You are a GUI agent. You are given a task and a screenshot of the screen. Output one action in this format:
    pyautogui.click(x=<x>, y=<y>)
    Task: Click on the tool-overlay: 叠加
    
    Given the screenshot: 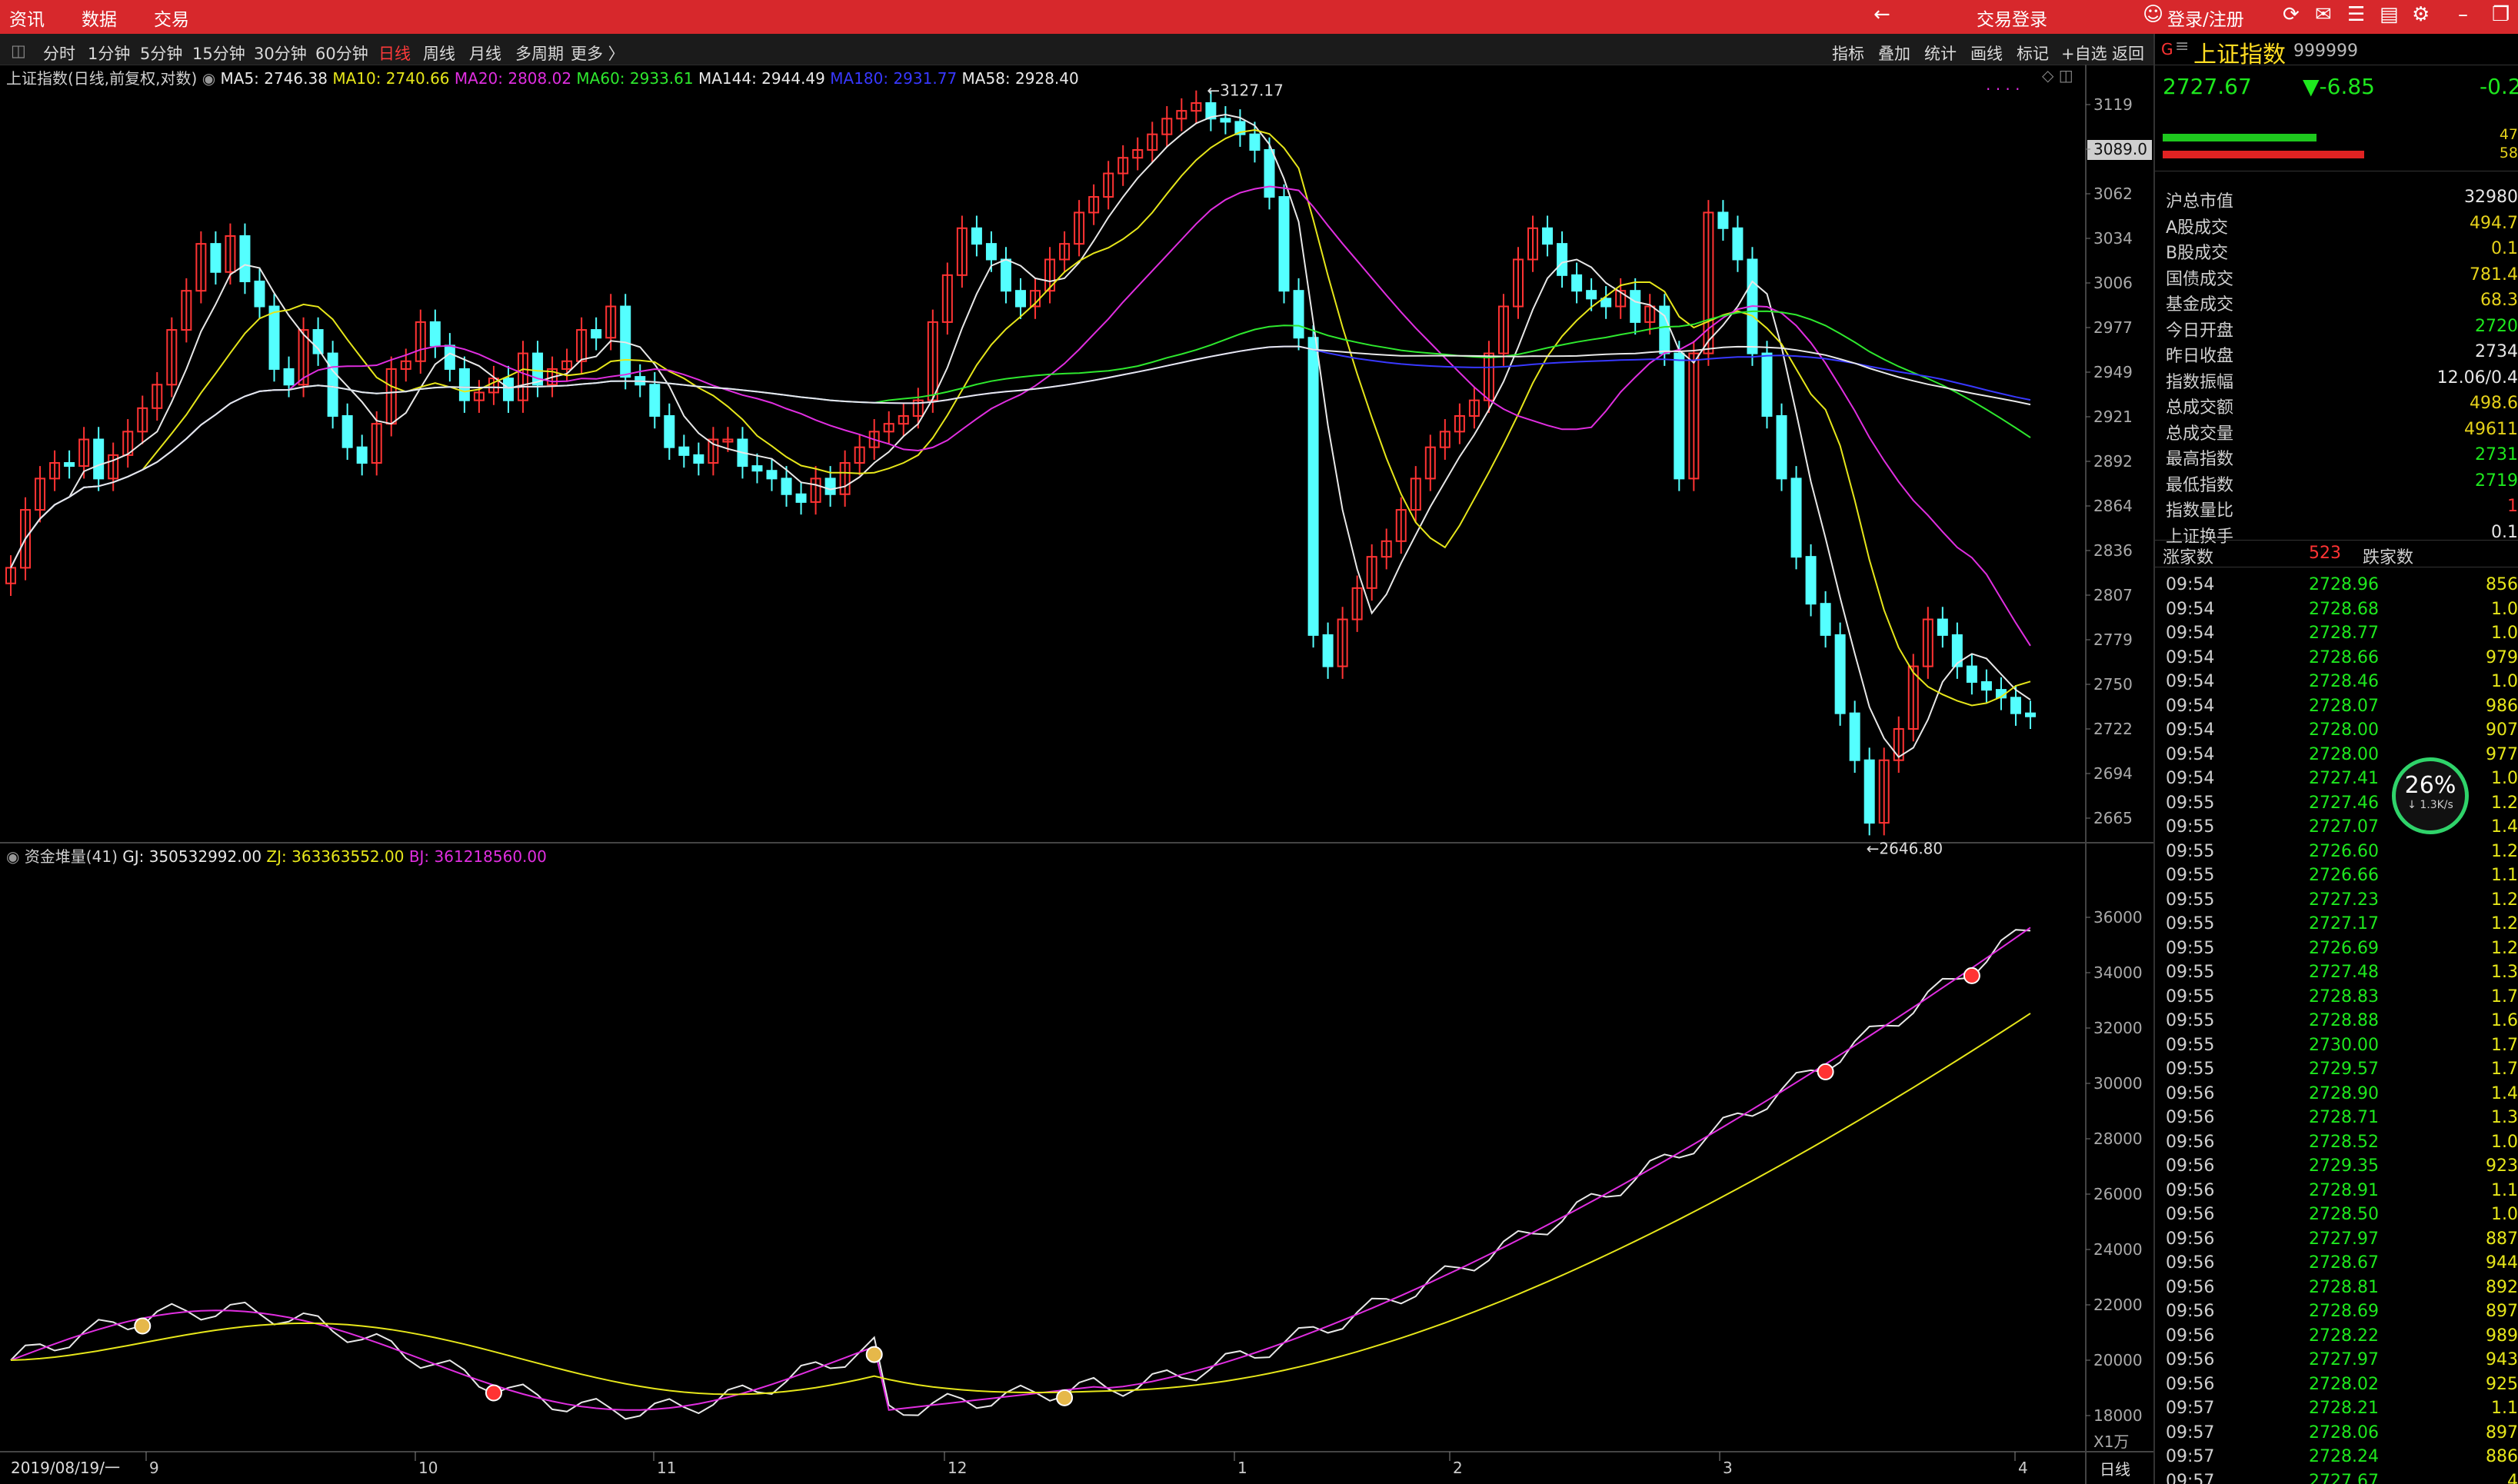 What is the action you would take?
    pyautogui.click(x=1894, y=54)
    